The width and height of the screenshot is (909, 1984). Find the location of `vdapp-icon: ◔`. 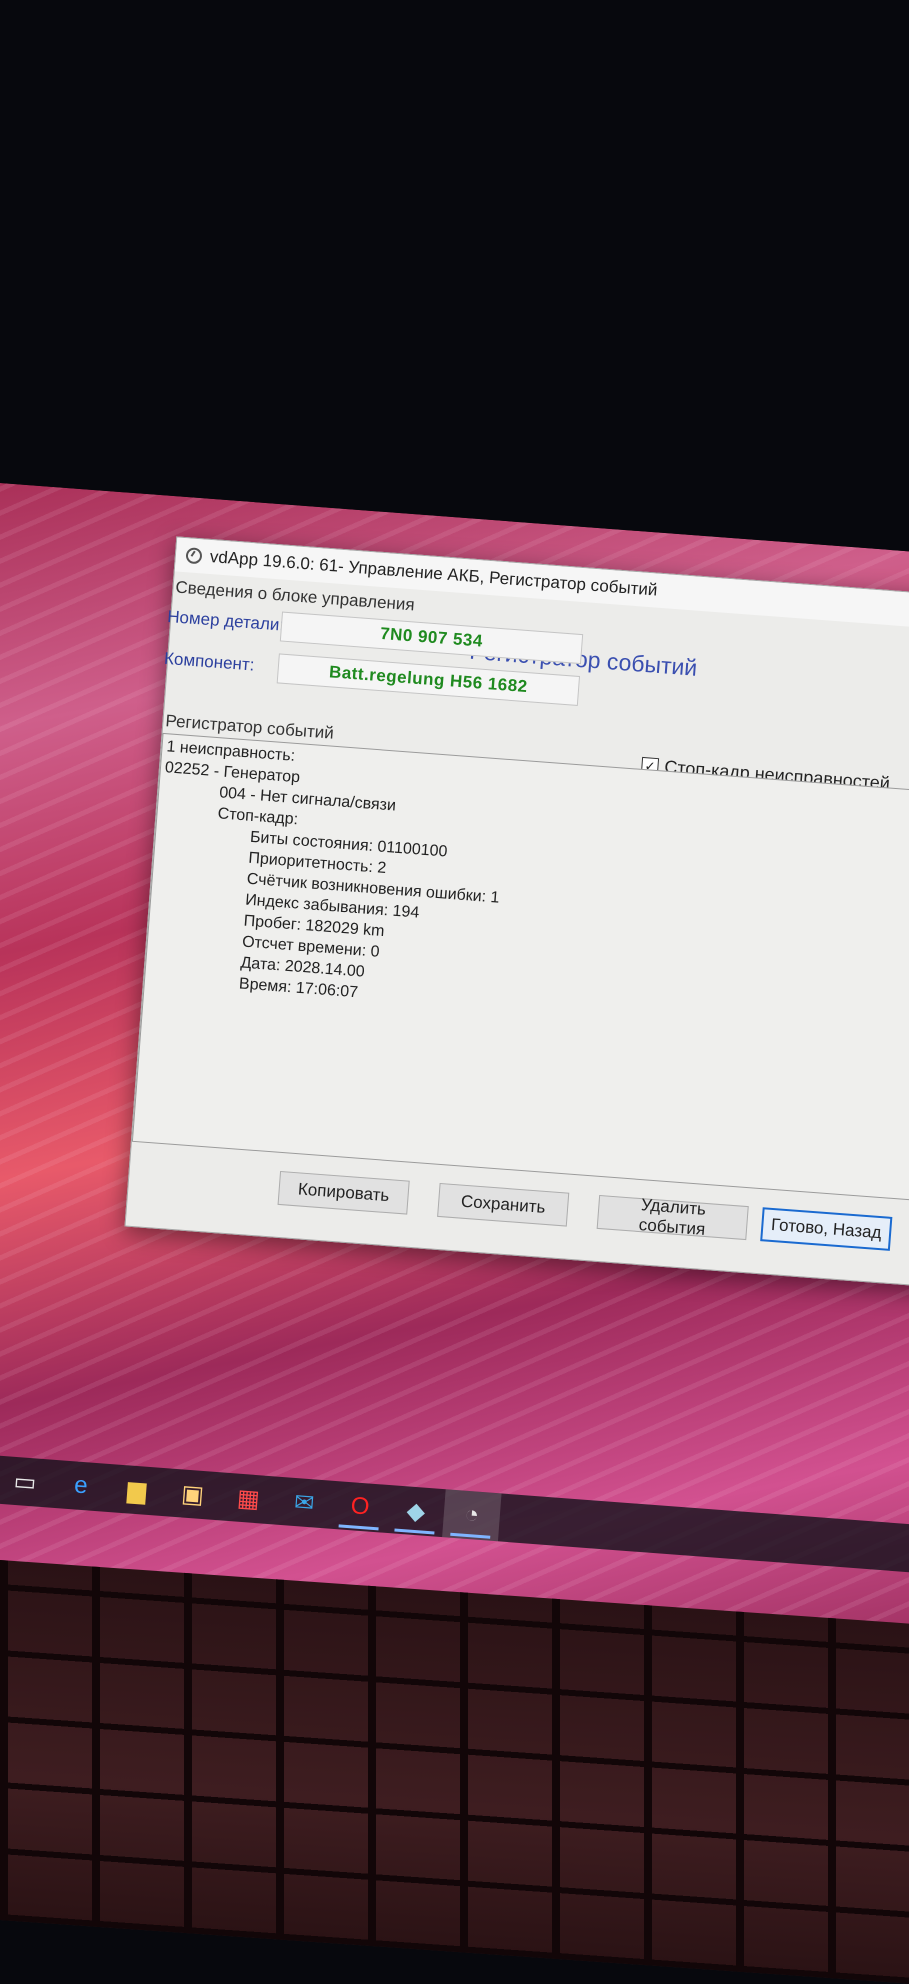

vdapp-icon: ◔ is located at coordinates (472, 1515).